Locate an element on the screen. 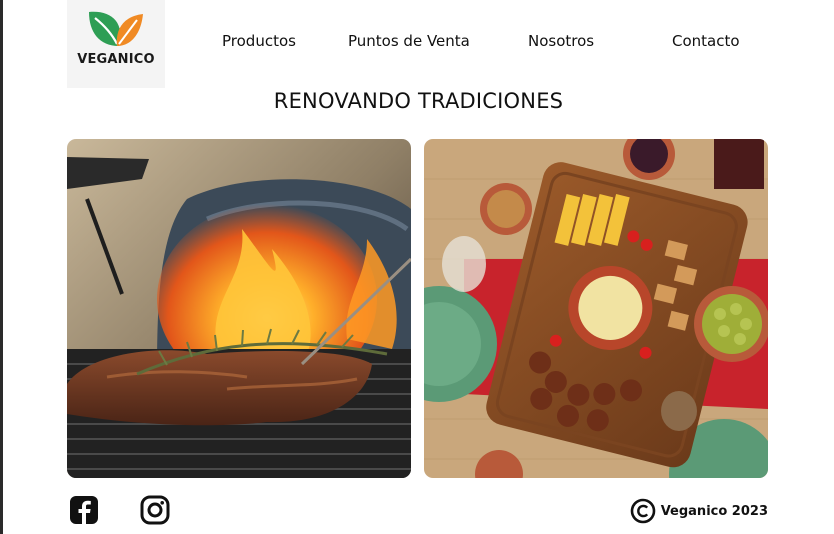  page-title: RENOVANDO TRADICIONES is located at coordinates (418, 101).